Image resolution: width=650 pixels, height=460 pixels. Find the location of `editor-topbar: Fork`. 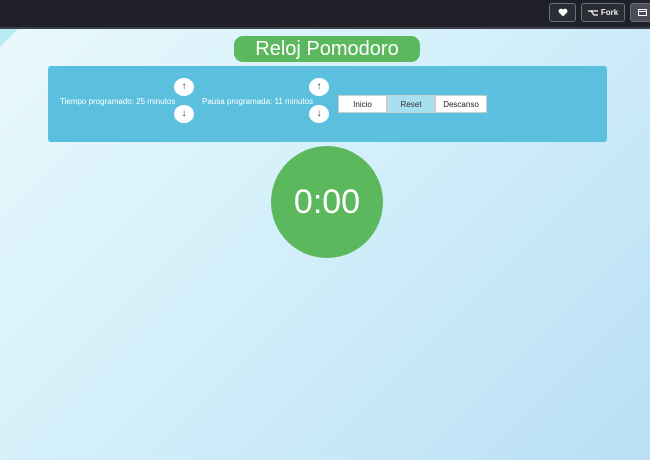

editor-topbar: Fork is located at coordinates (325, 14).